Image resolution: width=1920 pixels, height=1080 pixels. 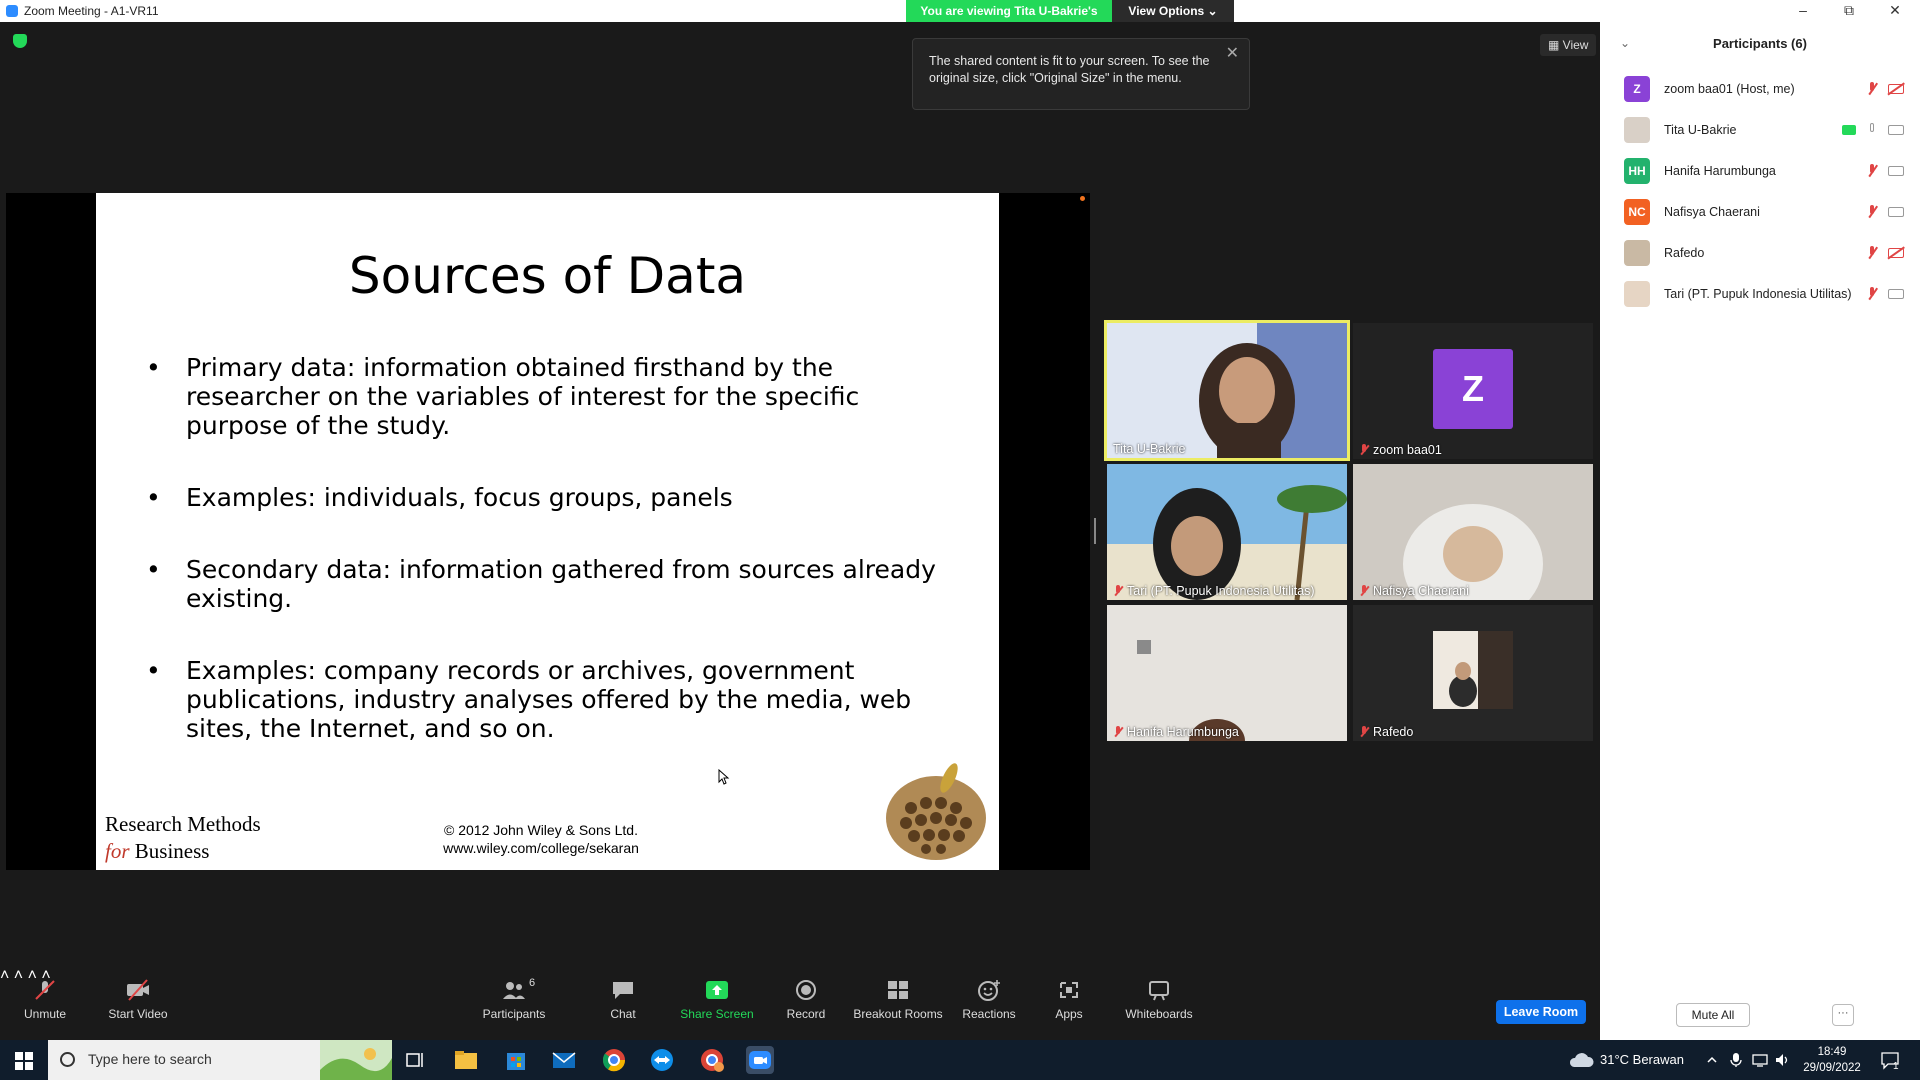 What do you see at coordinates (1173, 11) in the screenshot?
I see `view-options-button: View Options ⌄` at bounding box center [1173, 11].